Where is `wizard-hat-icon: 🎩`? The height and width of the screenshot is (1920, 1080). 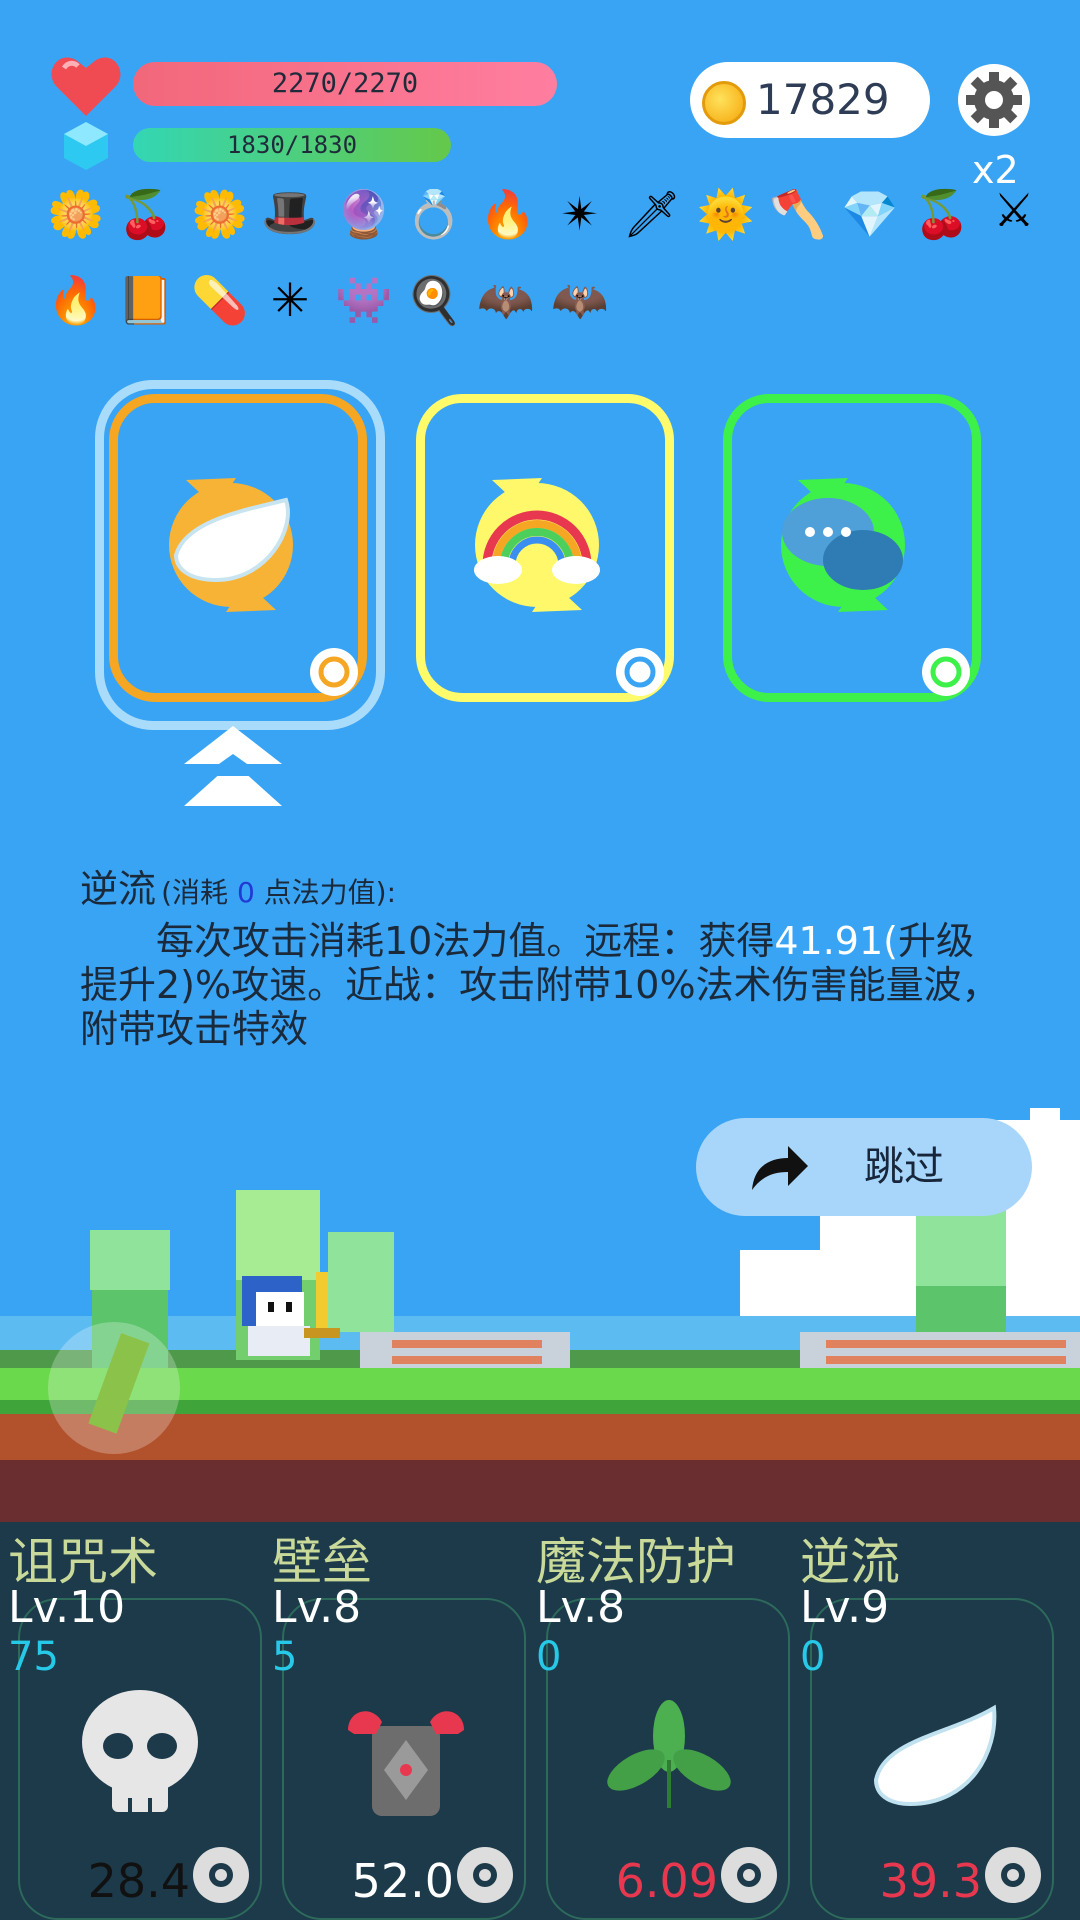 wizard-hat-icon: 🎩 is located at coordinates (289, 212).